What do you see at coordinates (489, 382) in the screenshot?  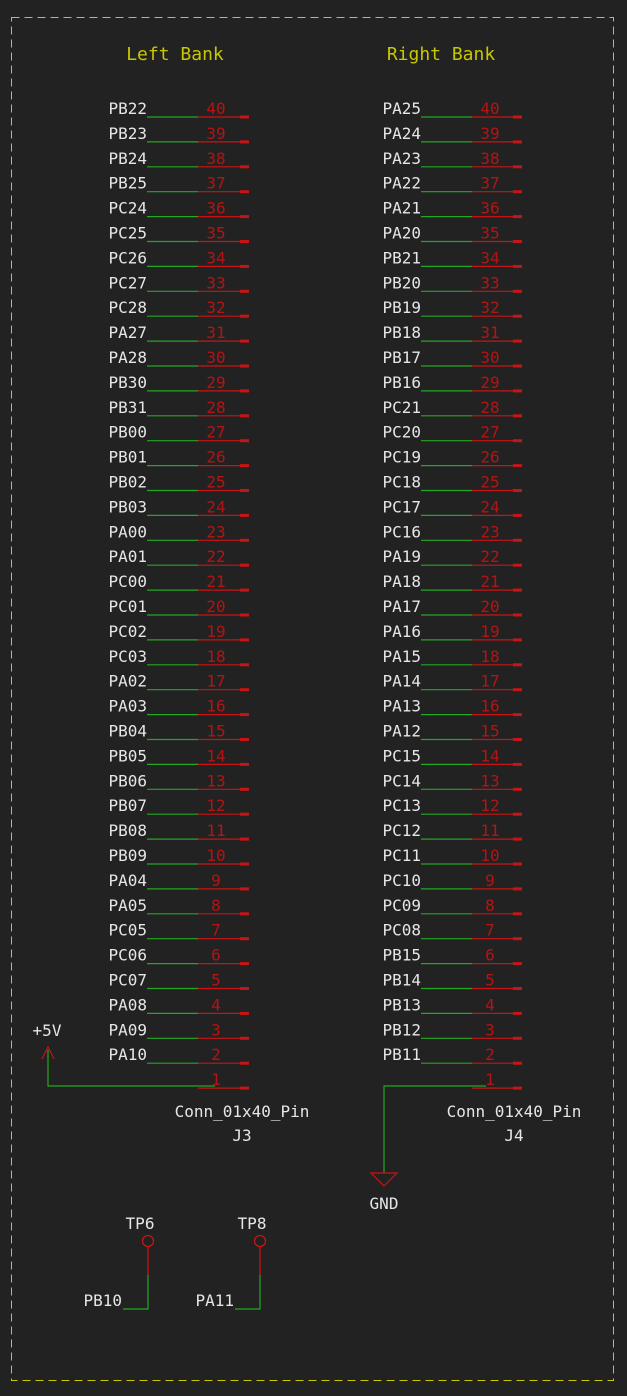 I see `pin-number: 29` at bounding box center [489, 382].